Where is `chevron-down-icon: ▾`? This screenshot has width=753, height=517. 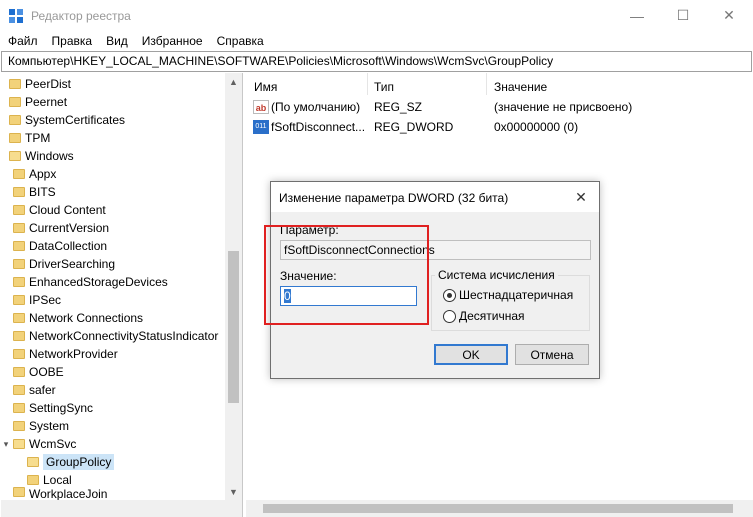 chevron-down-icon: ▾ is located at coordinates (6, 444).